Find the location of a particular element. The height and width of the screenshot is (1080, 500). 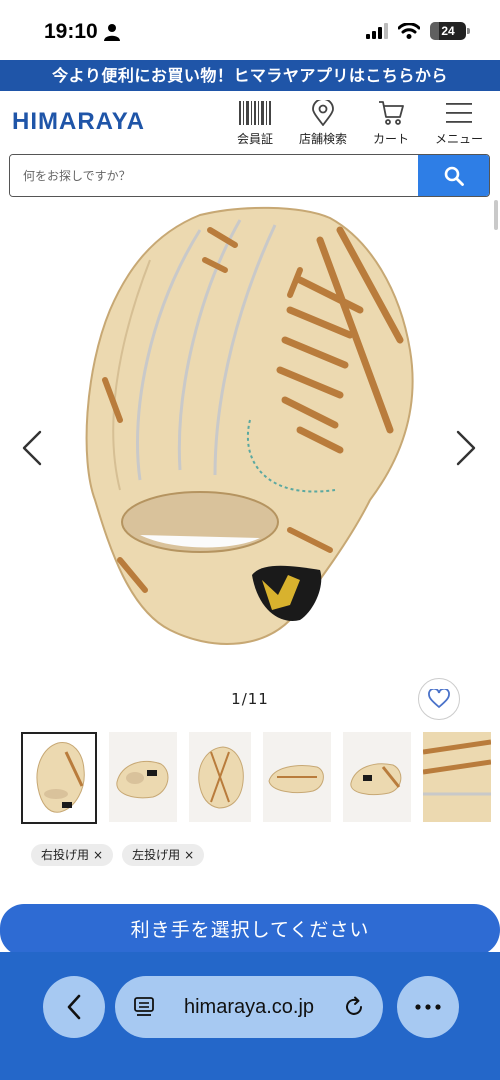

tag-right-hand: 右投げ用 × is located at coordinates (72, 855).